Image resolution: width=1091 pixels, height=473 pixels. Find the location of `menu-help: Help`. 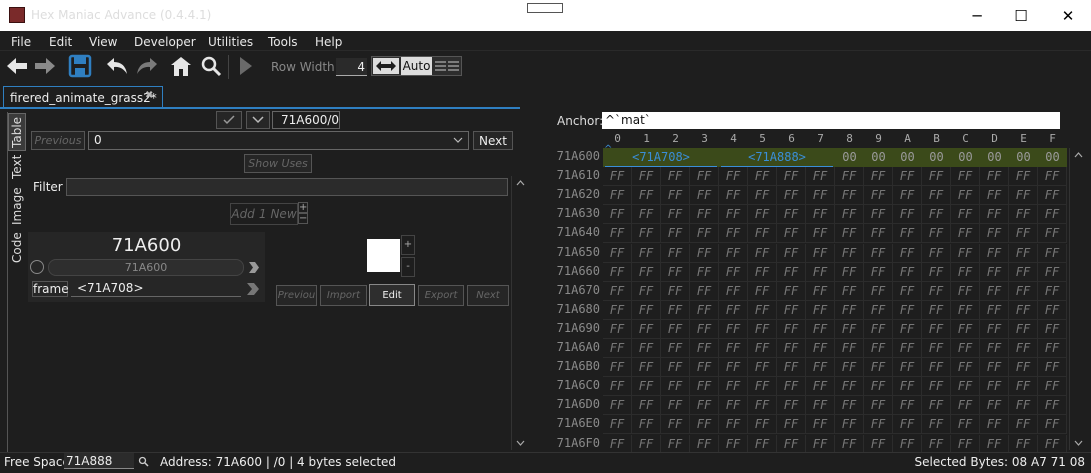

menu-help: Help is located at coordinates (328, 42).